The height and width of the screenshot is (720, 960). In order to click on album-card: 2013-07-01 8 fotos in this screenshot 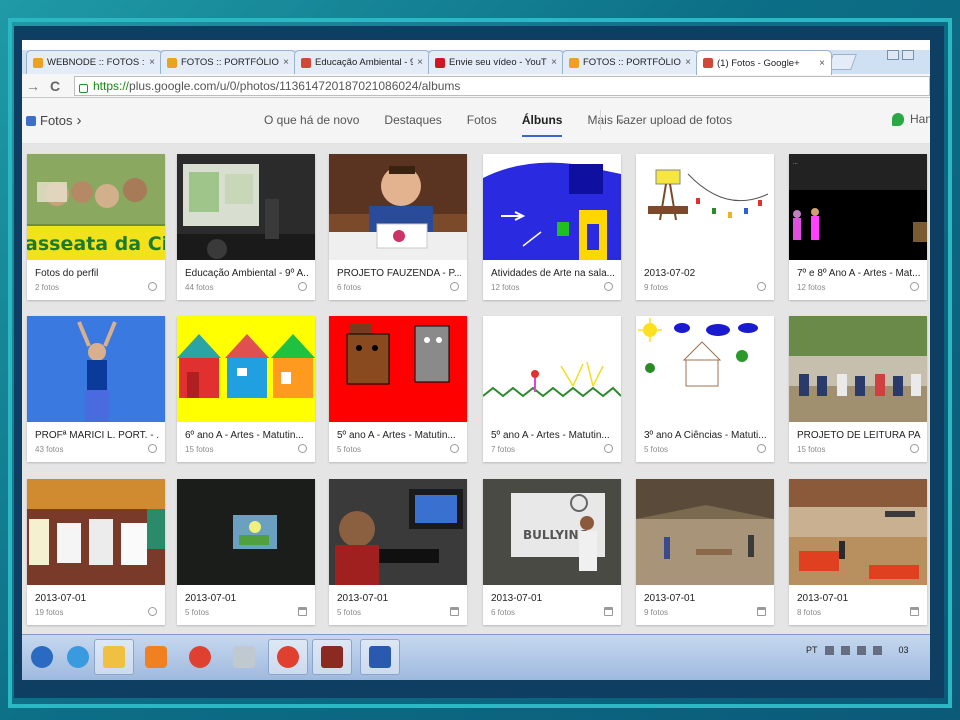, I will do `click(858, 552)`.